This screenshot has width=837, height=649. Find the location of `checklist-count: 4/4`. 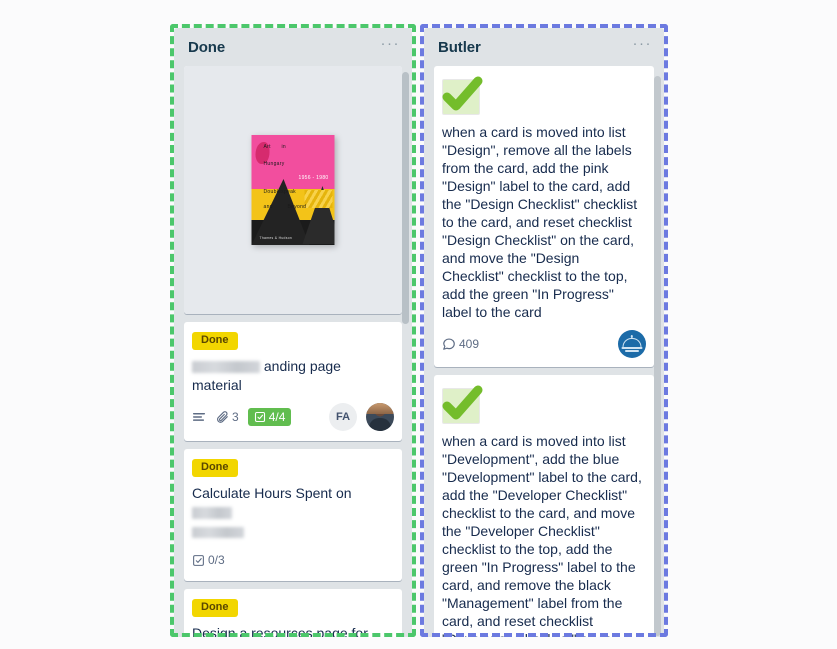

checklist-count: 4/4 is located at coordinates (277, 417).